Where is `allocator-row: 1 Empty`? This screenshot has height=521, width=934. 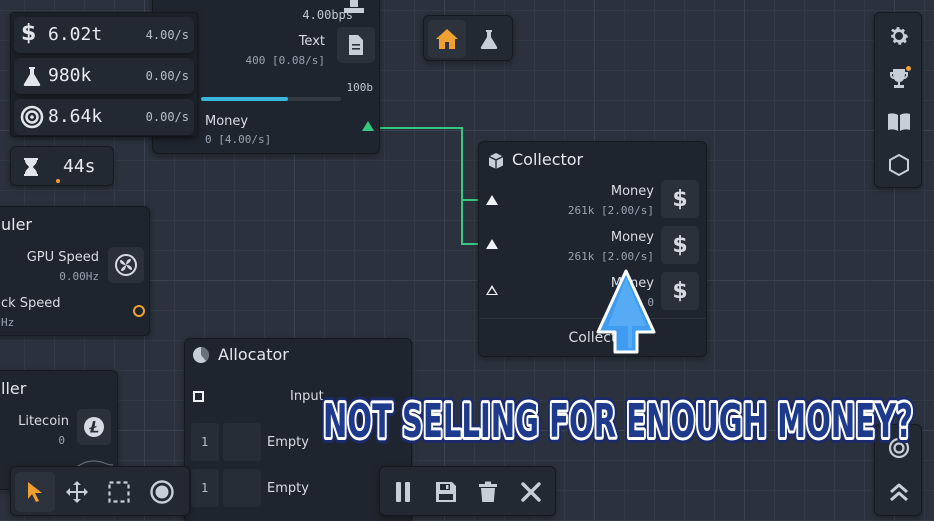 allocator-row: 1 Empty is located at coordinates (299, 488).